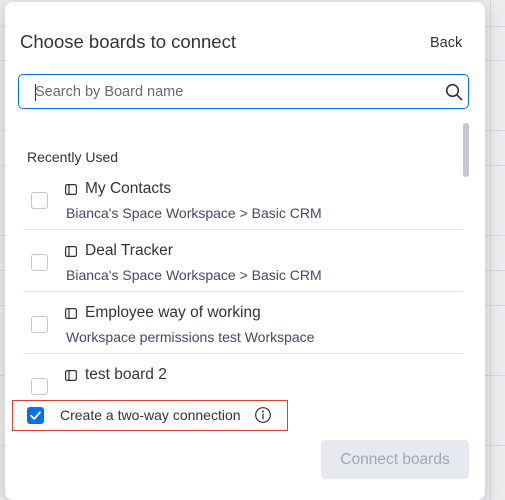 The image size is (505, 500). Describe the element at coordinates (446, 43) in the screenshot. I see `back-button: Back` at that location.